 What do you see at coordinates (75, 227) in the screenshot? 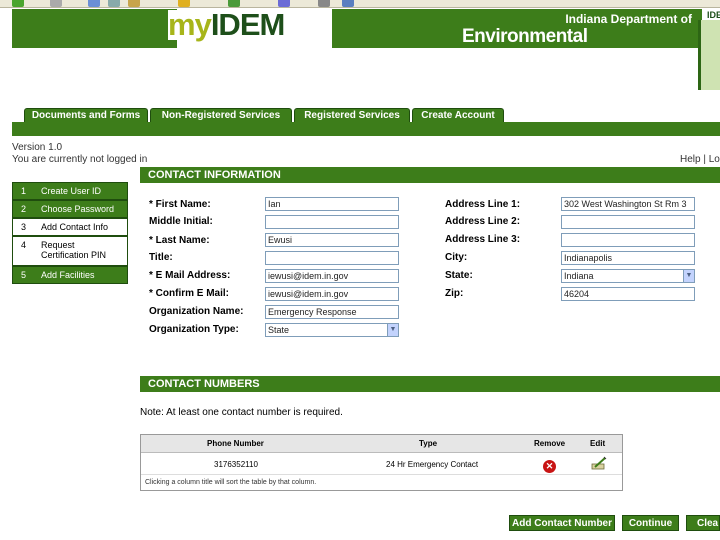
I see `step-label: Add Contact Info` at bounding box center [75, 227].